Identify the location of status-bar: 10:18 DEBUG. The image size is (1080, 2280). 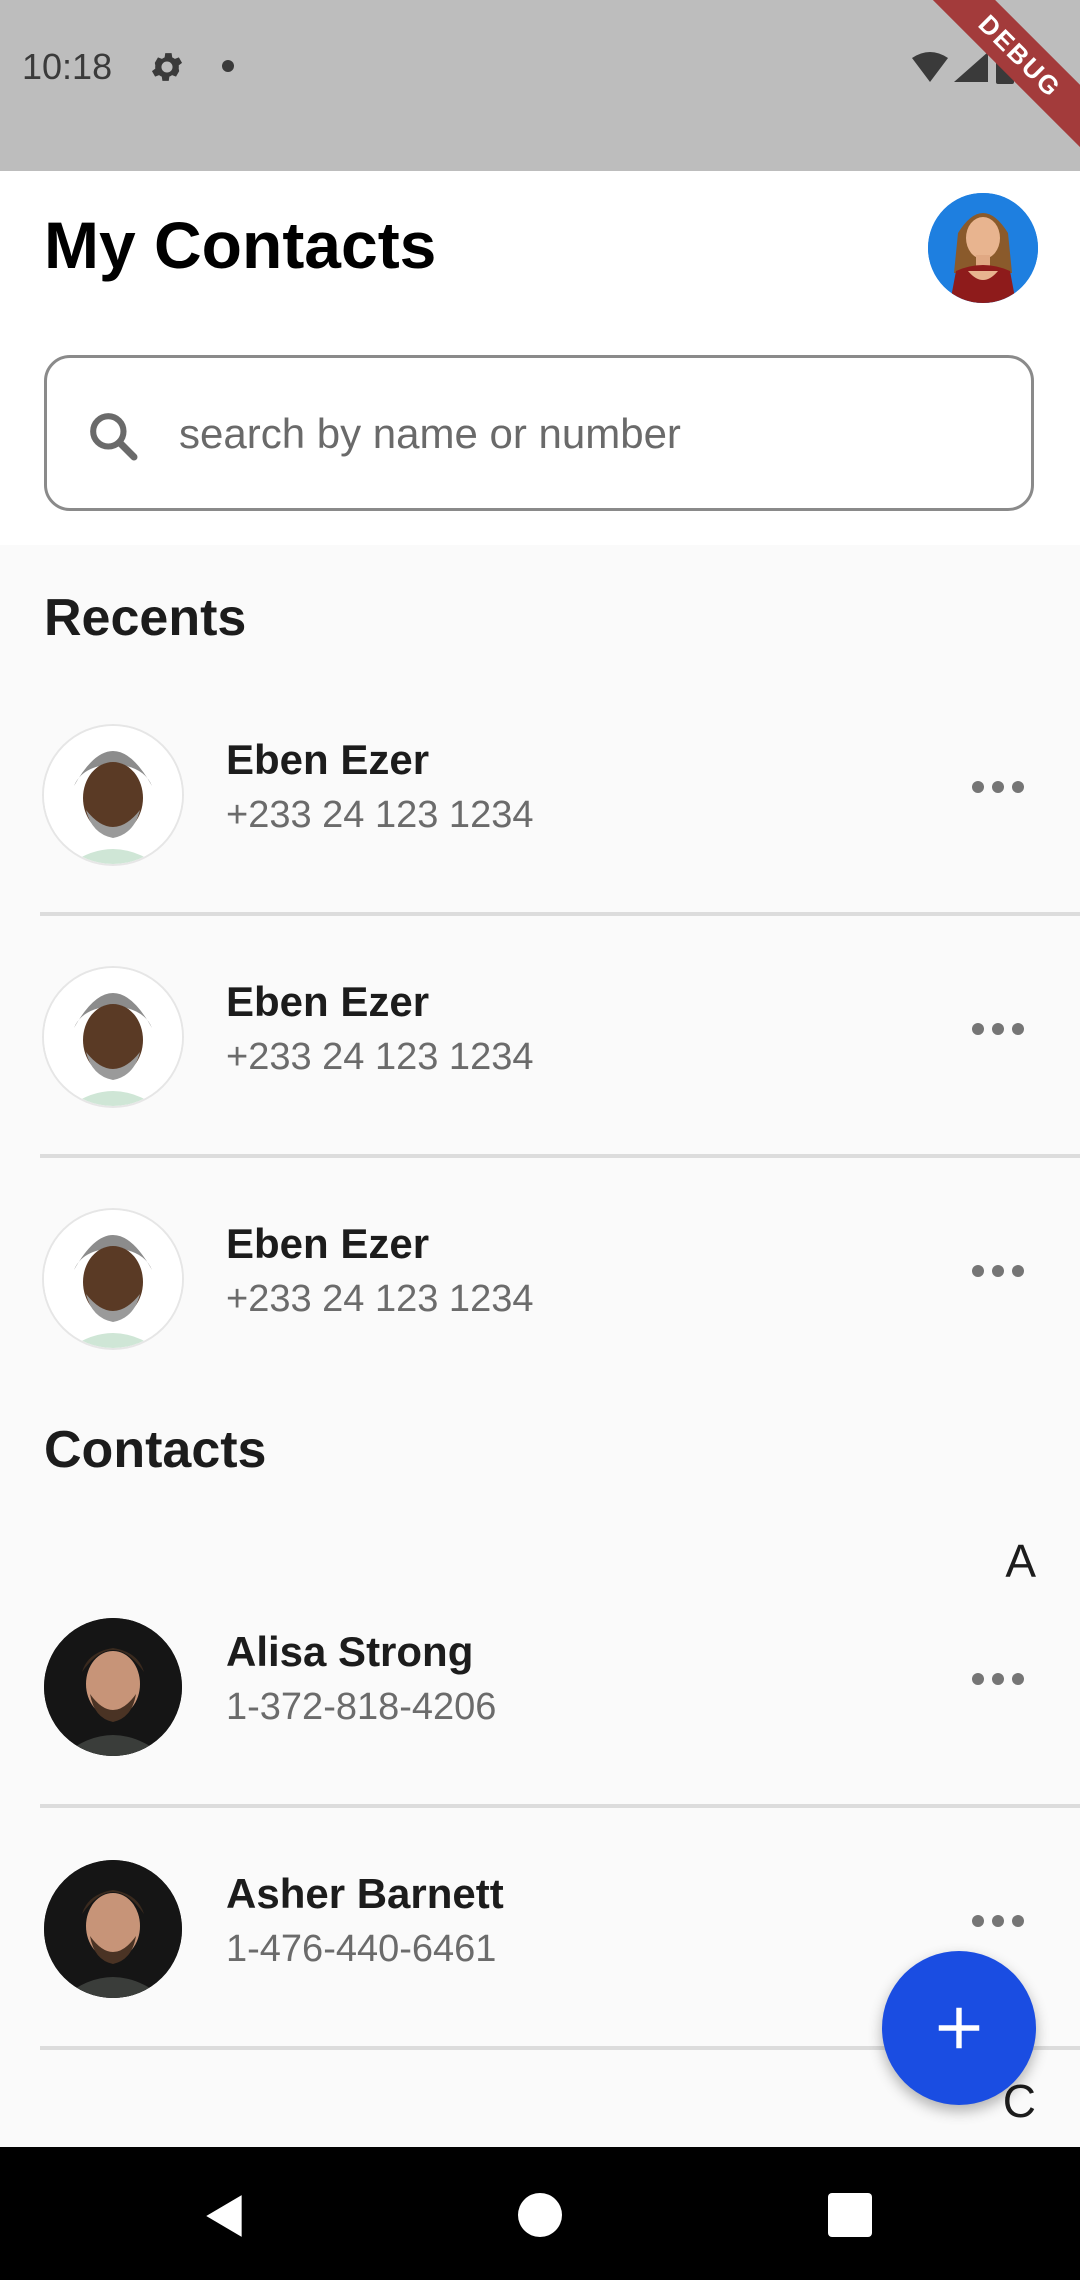
(540, 85).